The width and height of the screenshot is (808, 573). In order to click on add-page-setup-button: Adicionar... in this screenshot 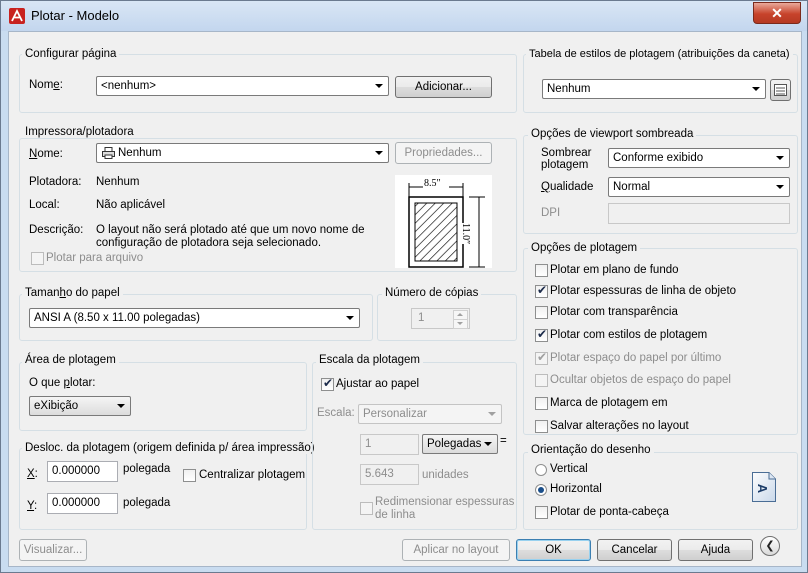, I will do `click(443, 87)`.